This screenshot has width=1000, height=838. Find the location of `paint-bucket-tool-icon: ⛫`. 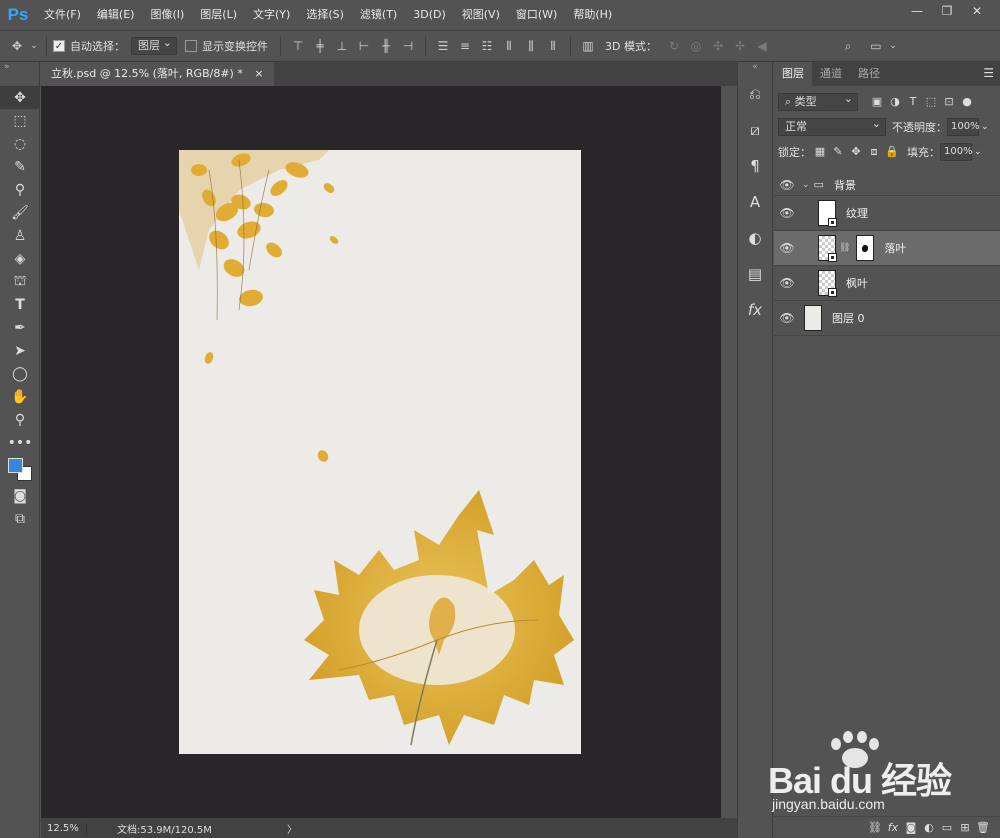

paint-bucket-tool-icon: ⛫ is located at coordinates (20, 281).